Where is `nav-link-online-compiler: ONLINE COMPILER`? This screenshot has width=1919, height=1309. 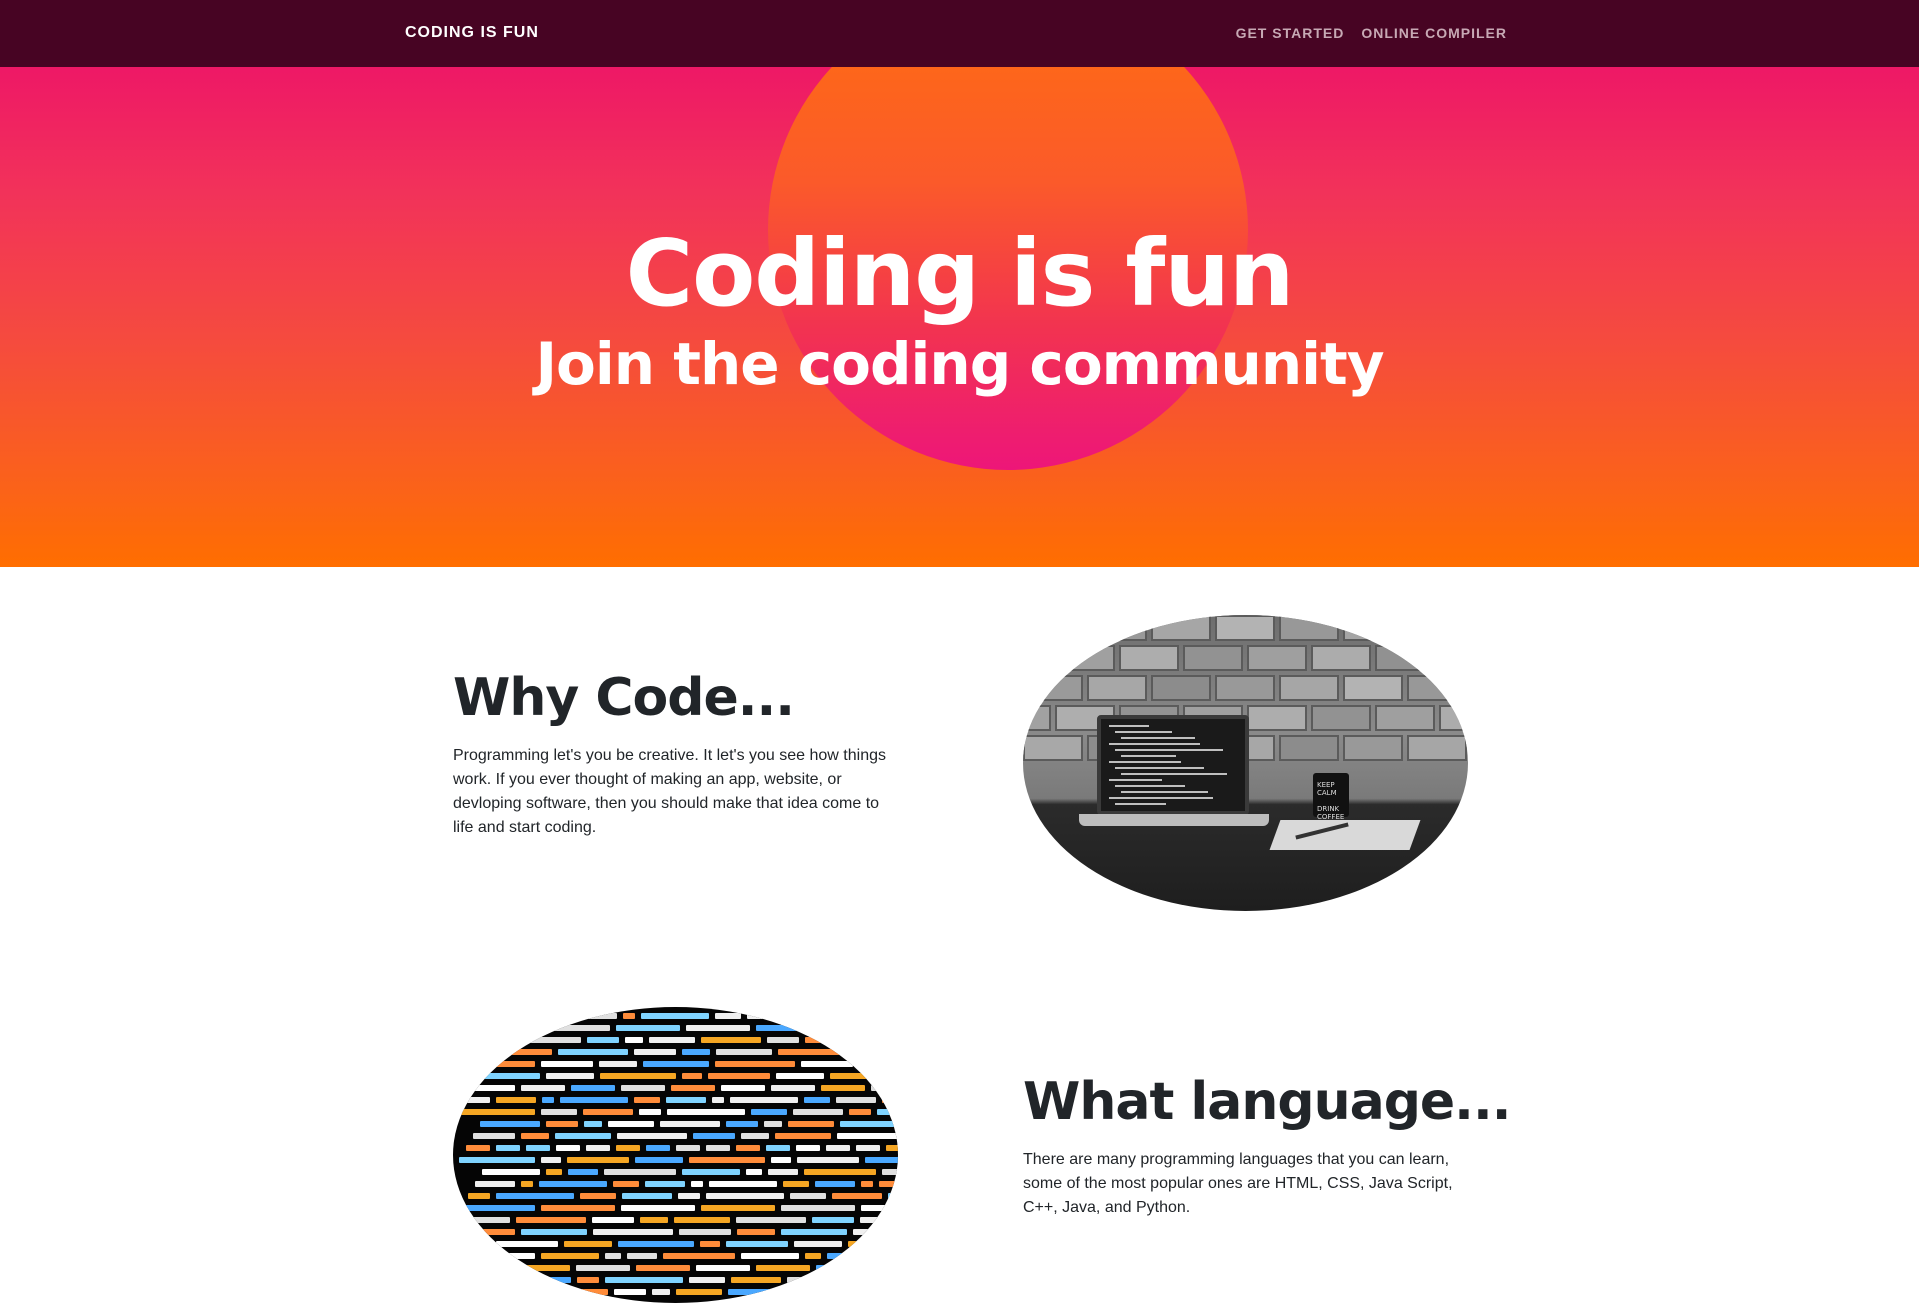
nav-link-online-compiler: ONLINE COMPILER is located at coordinates (1434, 33).